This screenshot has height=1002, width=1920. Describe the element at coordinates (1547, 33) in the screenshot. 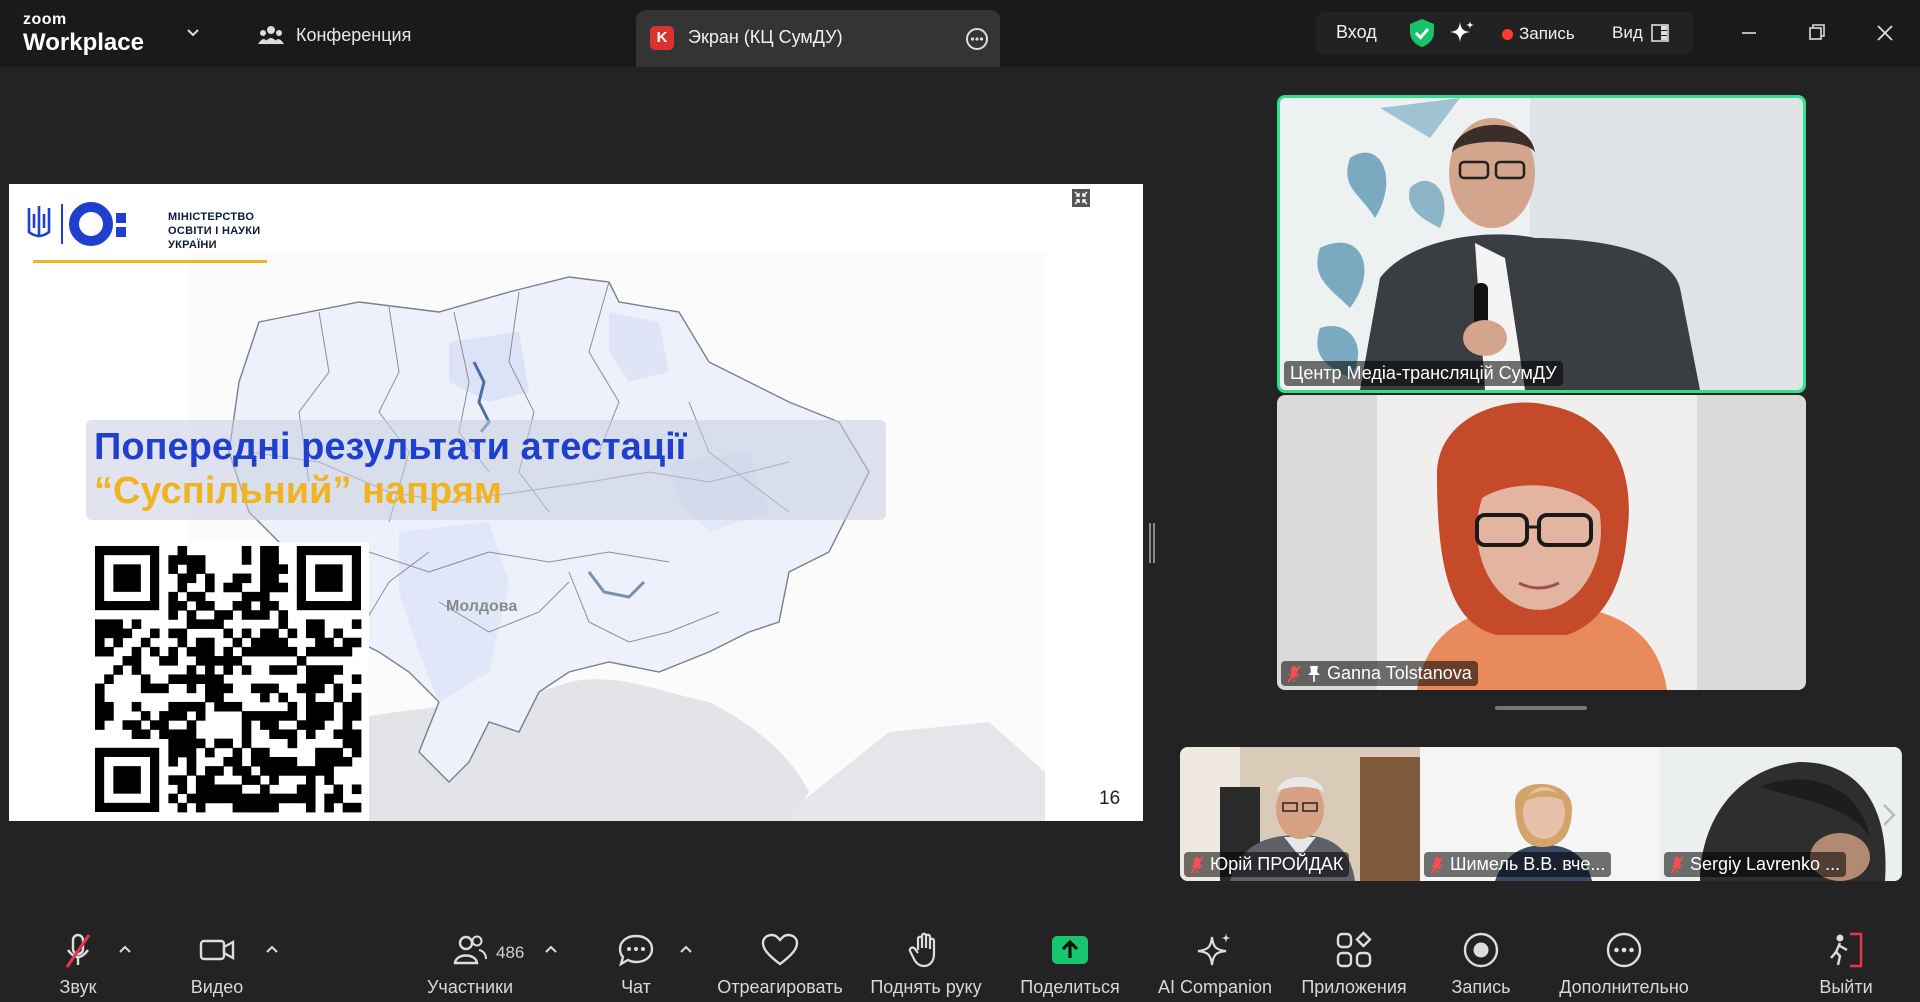

I see `recording-label: Запись` at that location.